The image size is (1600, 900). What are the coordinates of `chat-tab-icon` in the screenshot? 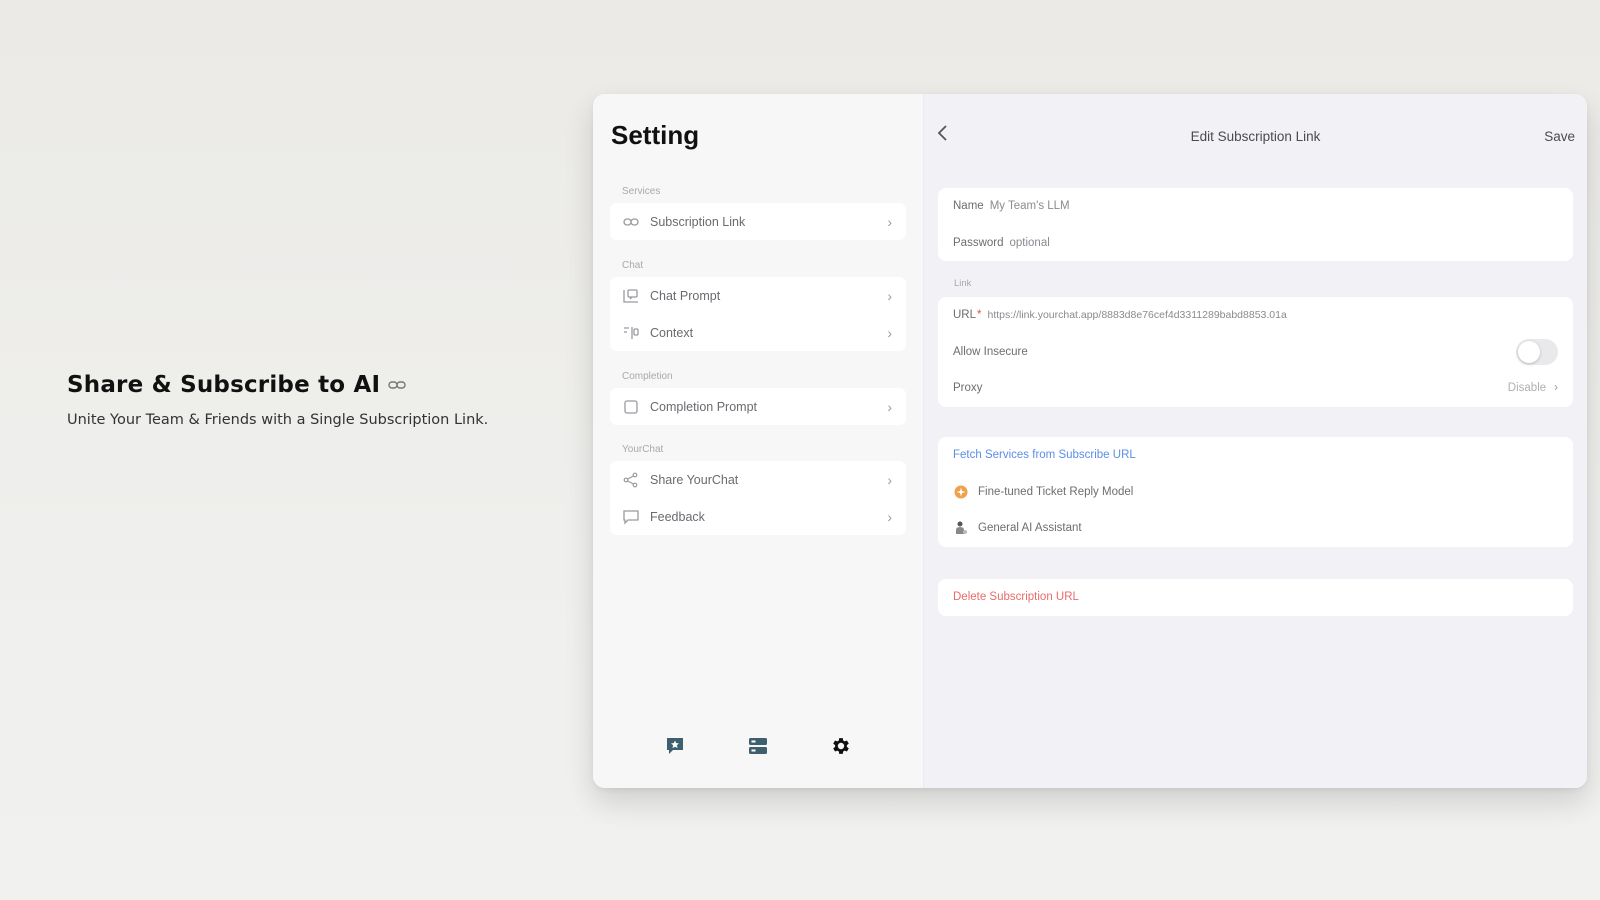 It's located at (675, 748).